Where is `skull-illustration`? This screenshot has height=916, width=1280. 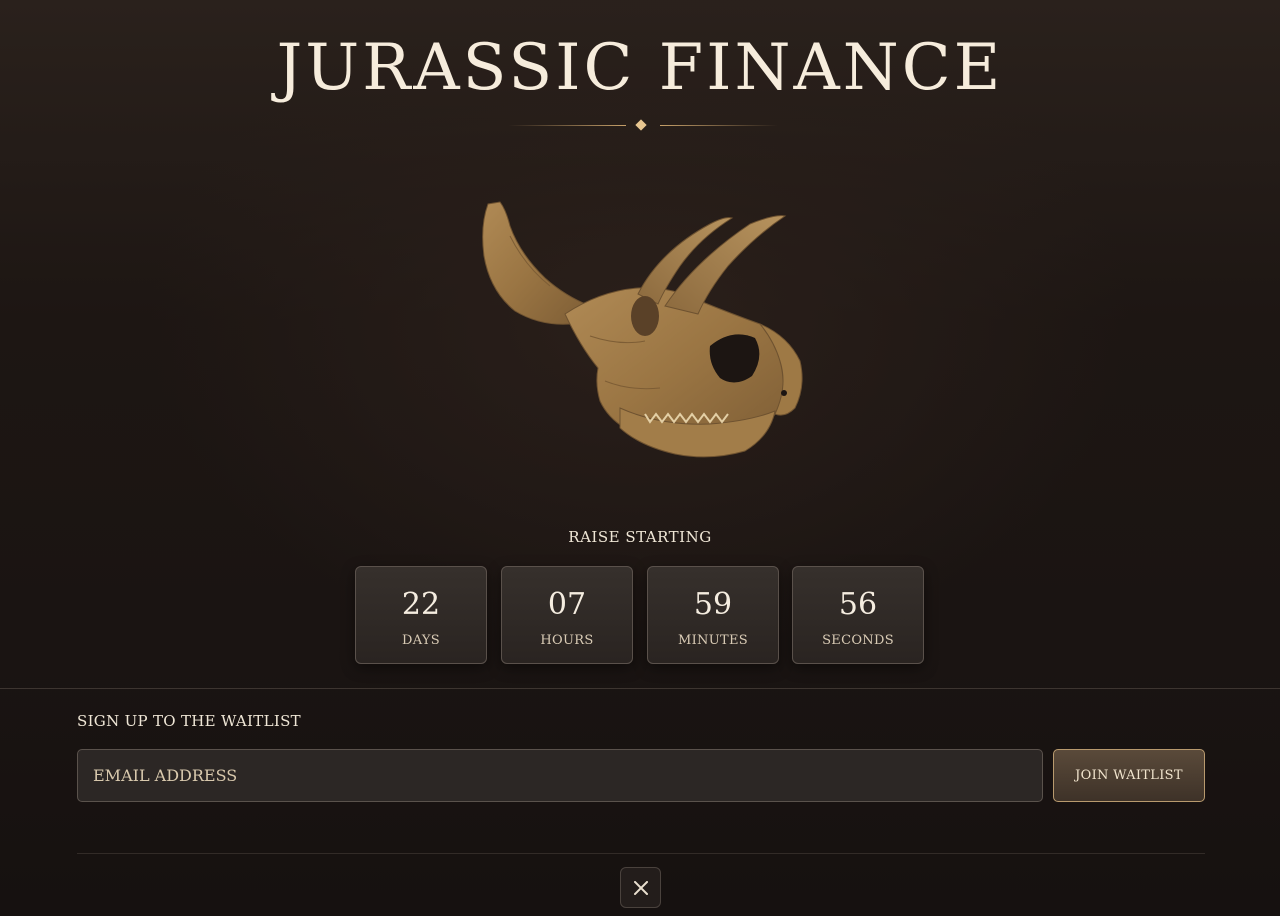
skull-illustration is located at coordinates (642, 329).